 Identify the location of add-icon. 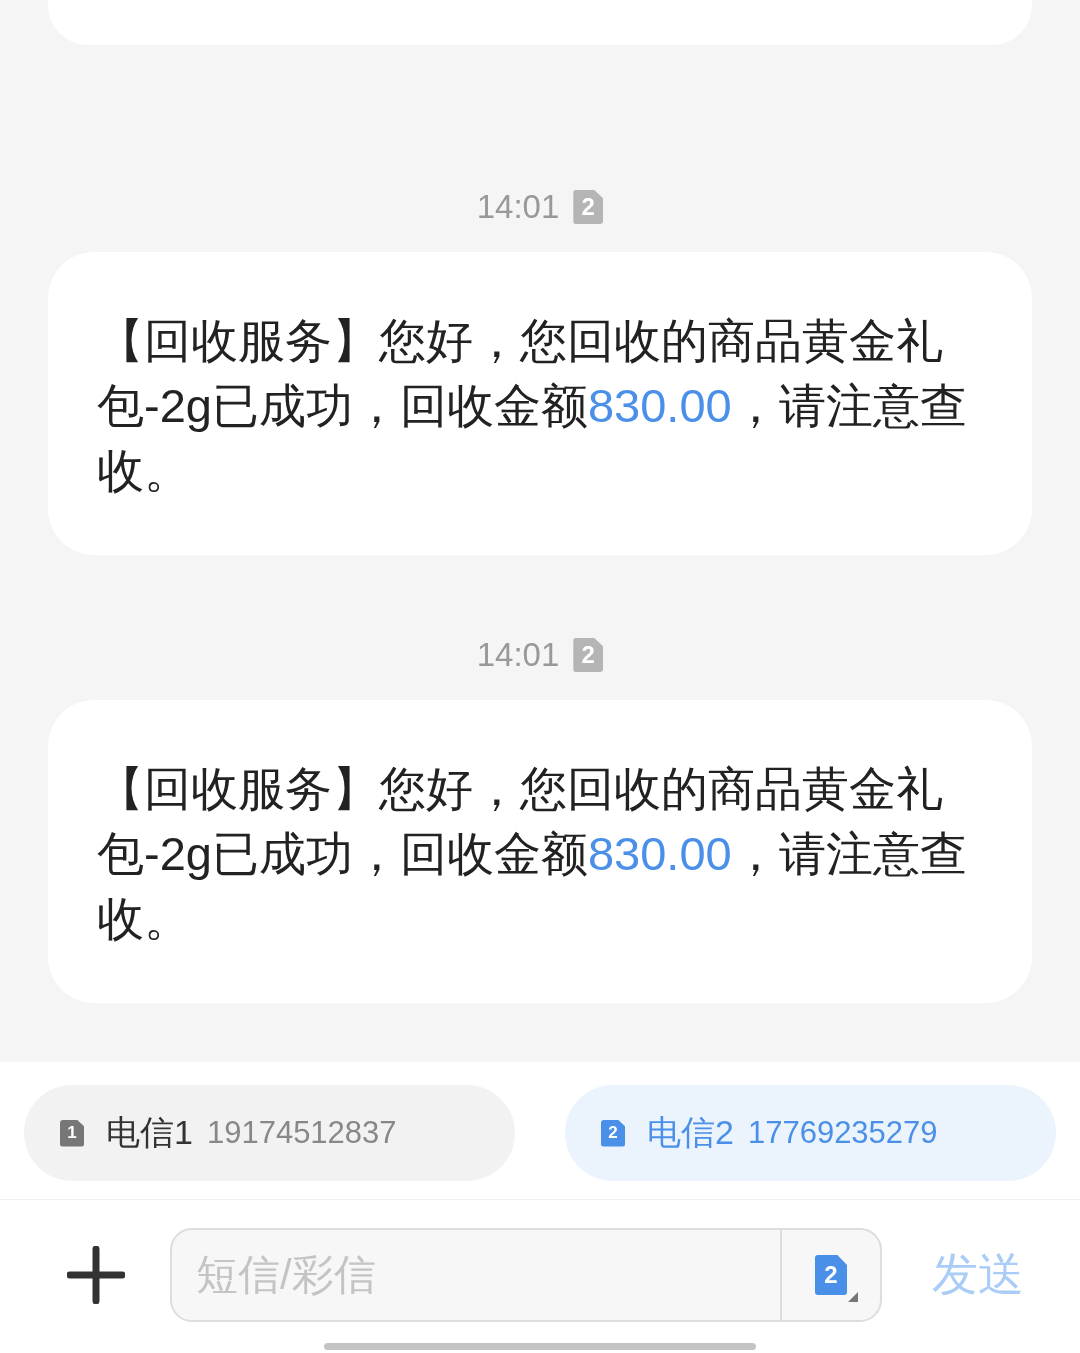
(96, 1275).